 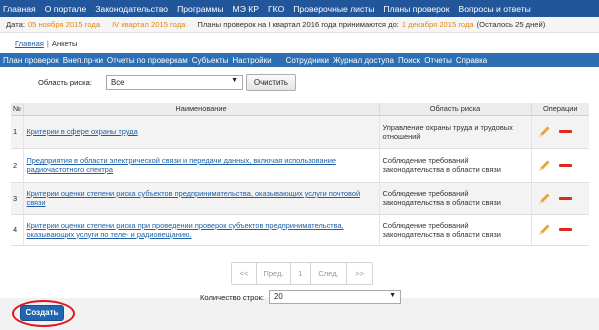 I want to click on row-num: 4, so click(x=17, y=230).